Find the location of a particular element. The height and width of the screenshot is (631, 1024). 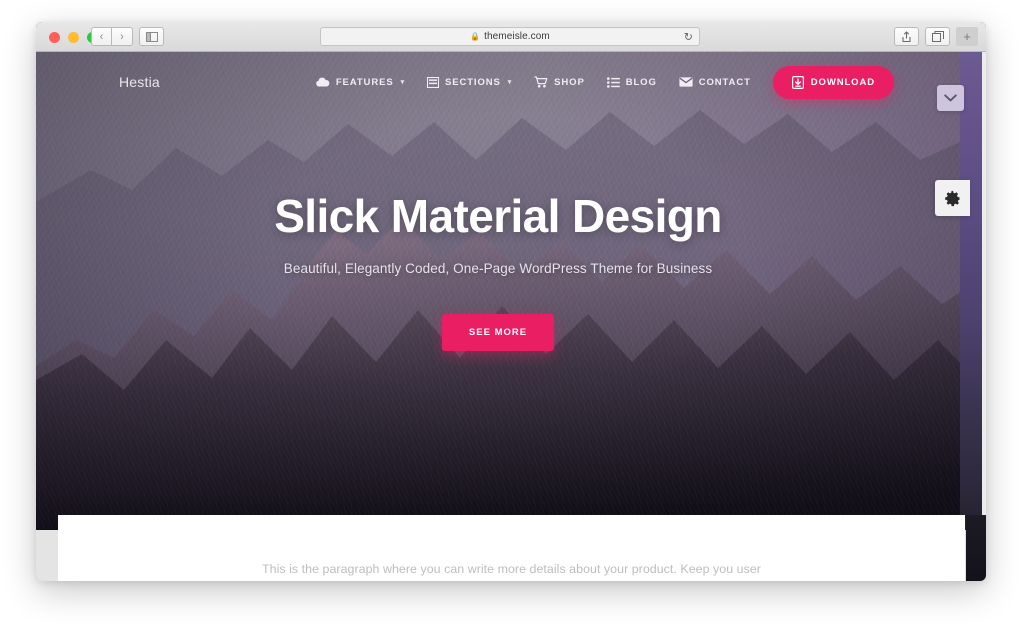

cloud-icon is located at coordinates (322, 82).